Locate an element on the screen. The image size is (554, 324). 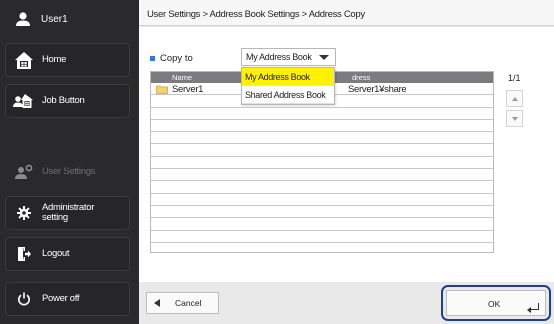
ok-button: OK is located at coordinates (496, 303).